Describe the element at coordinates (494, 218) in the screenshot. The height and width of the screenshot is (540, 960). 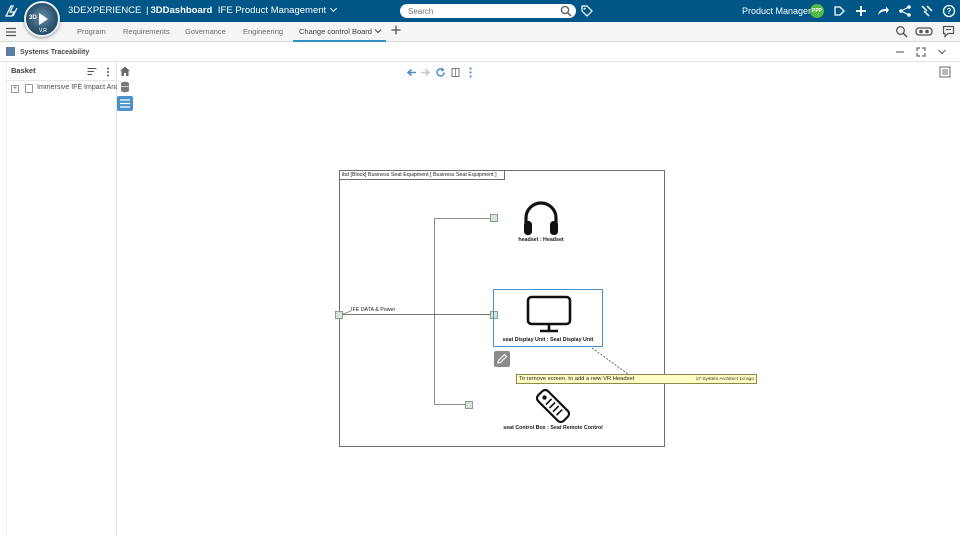
I see `headset-port` at that location.